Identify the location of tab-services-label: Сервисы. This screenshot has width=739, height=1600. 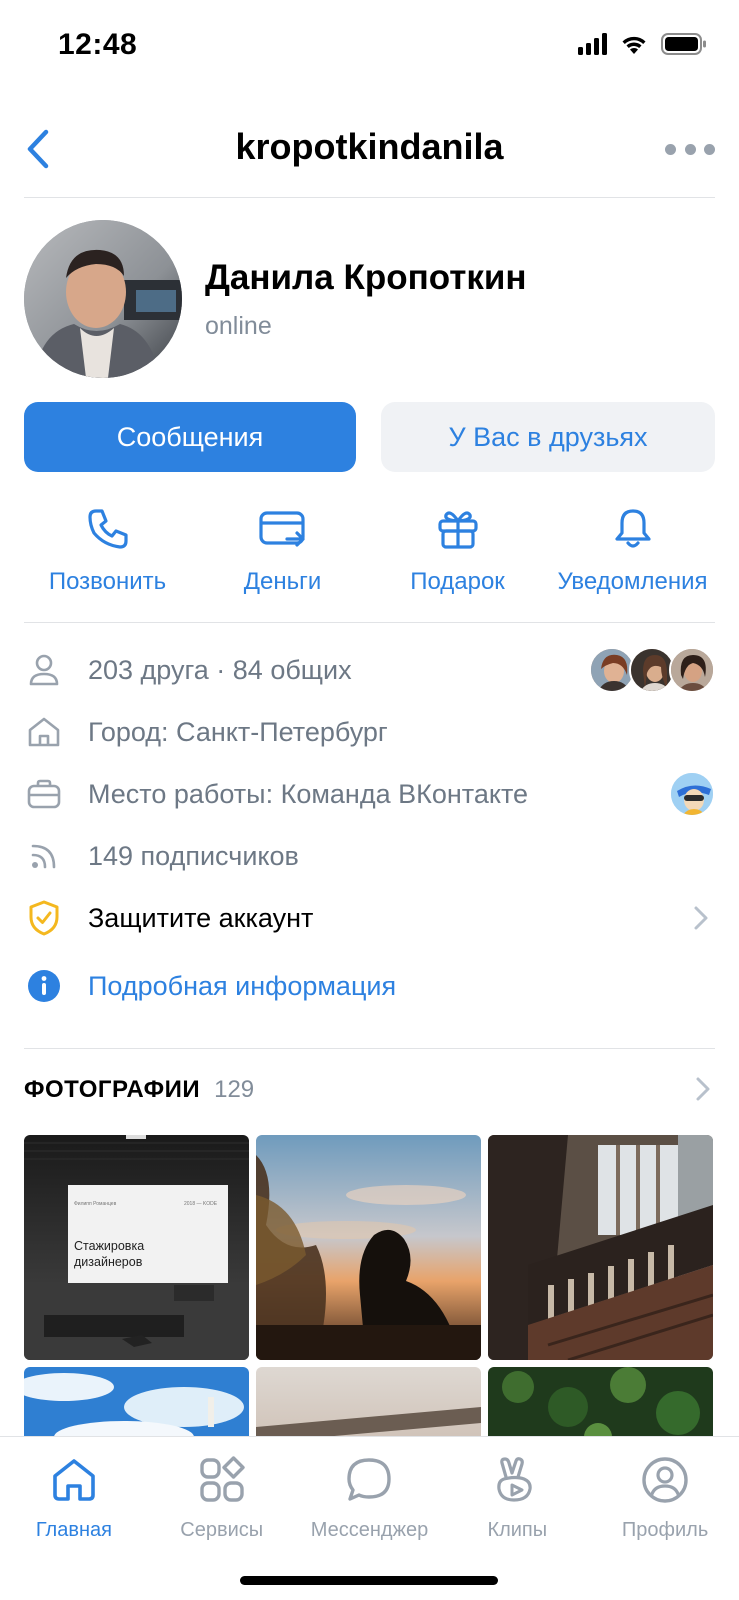
(222, 1530).